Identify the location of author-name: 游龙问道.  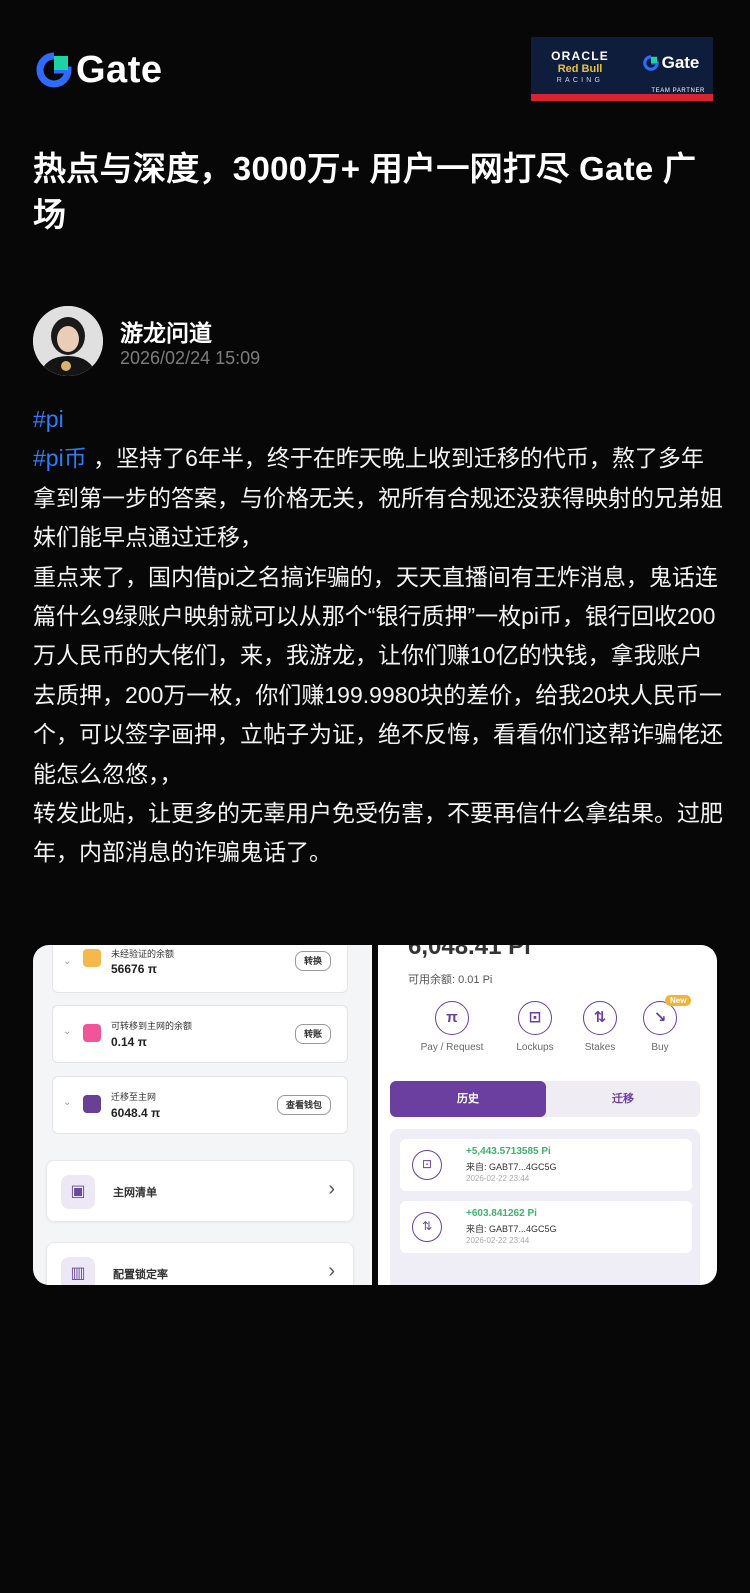
(166, 331).